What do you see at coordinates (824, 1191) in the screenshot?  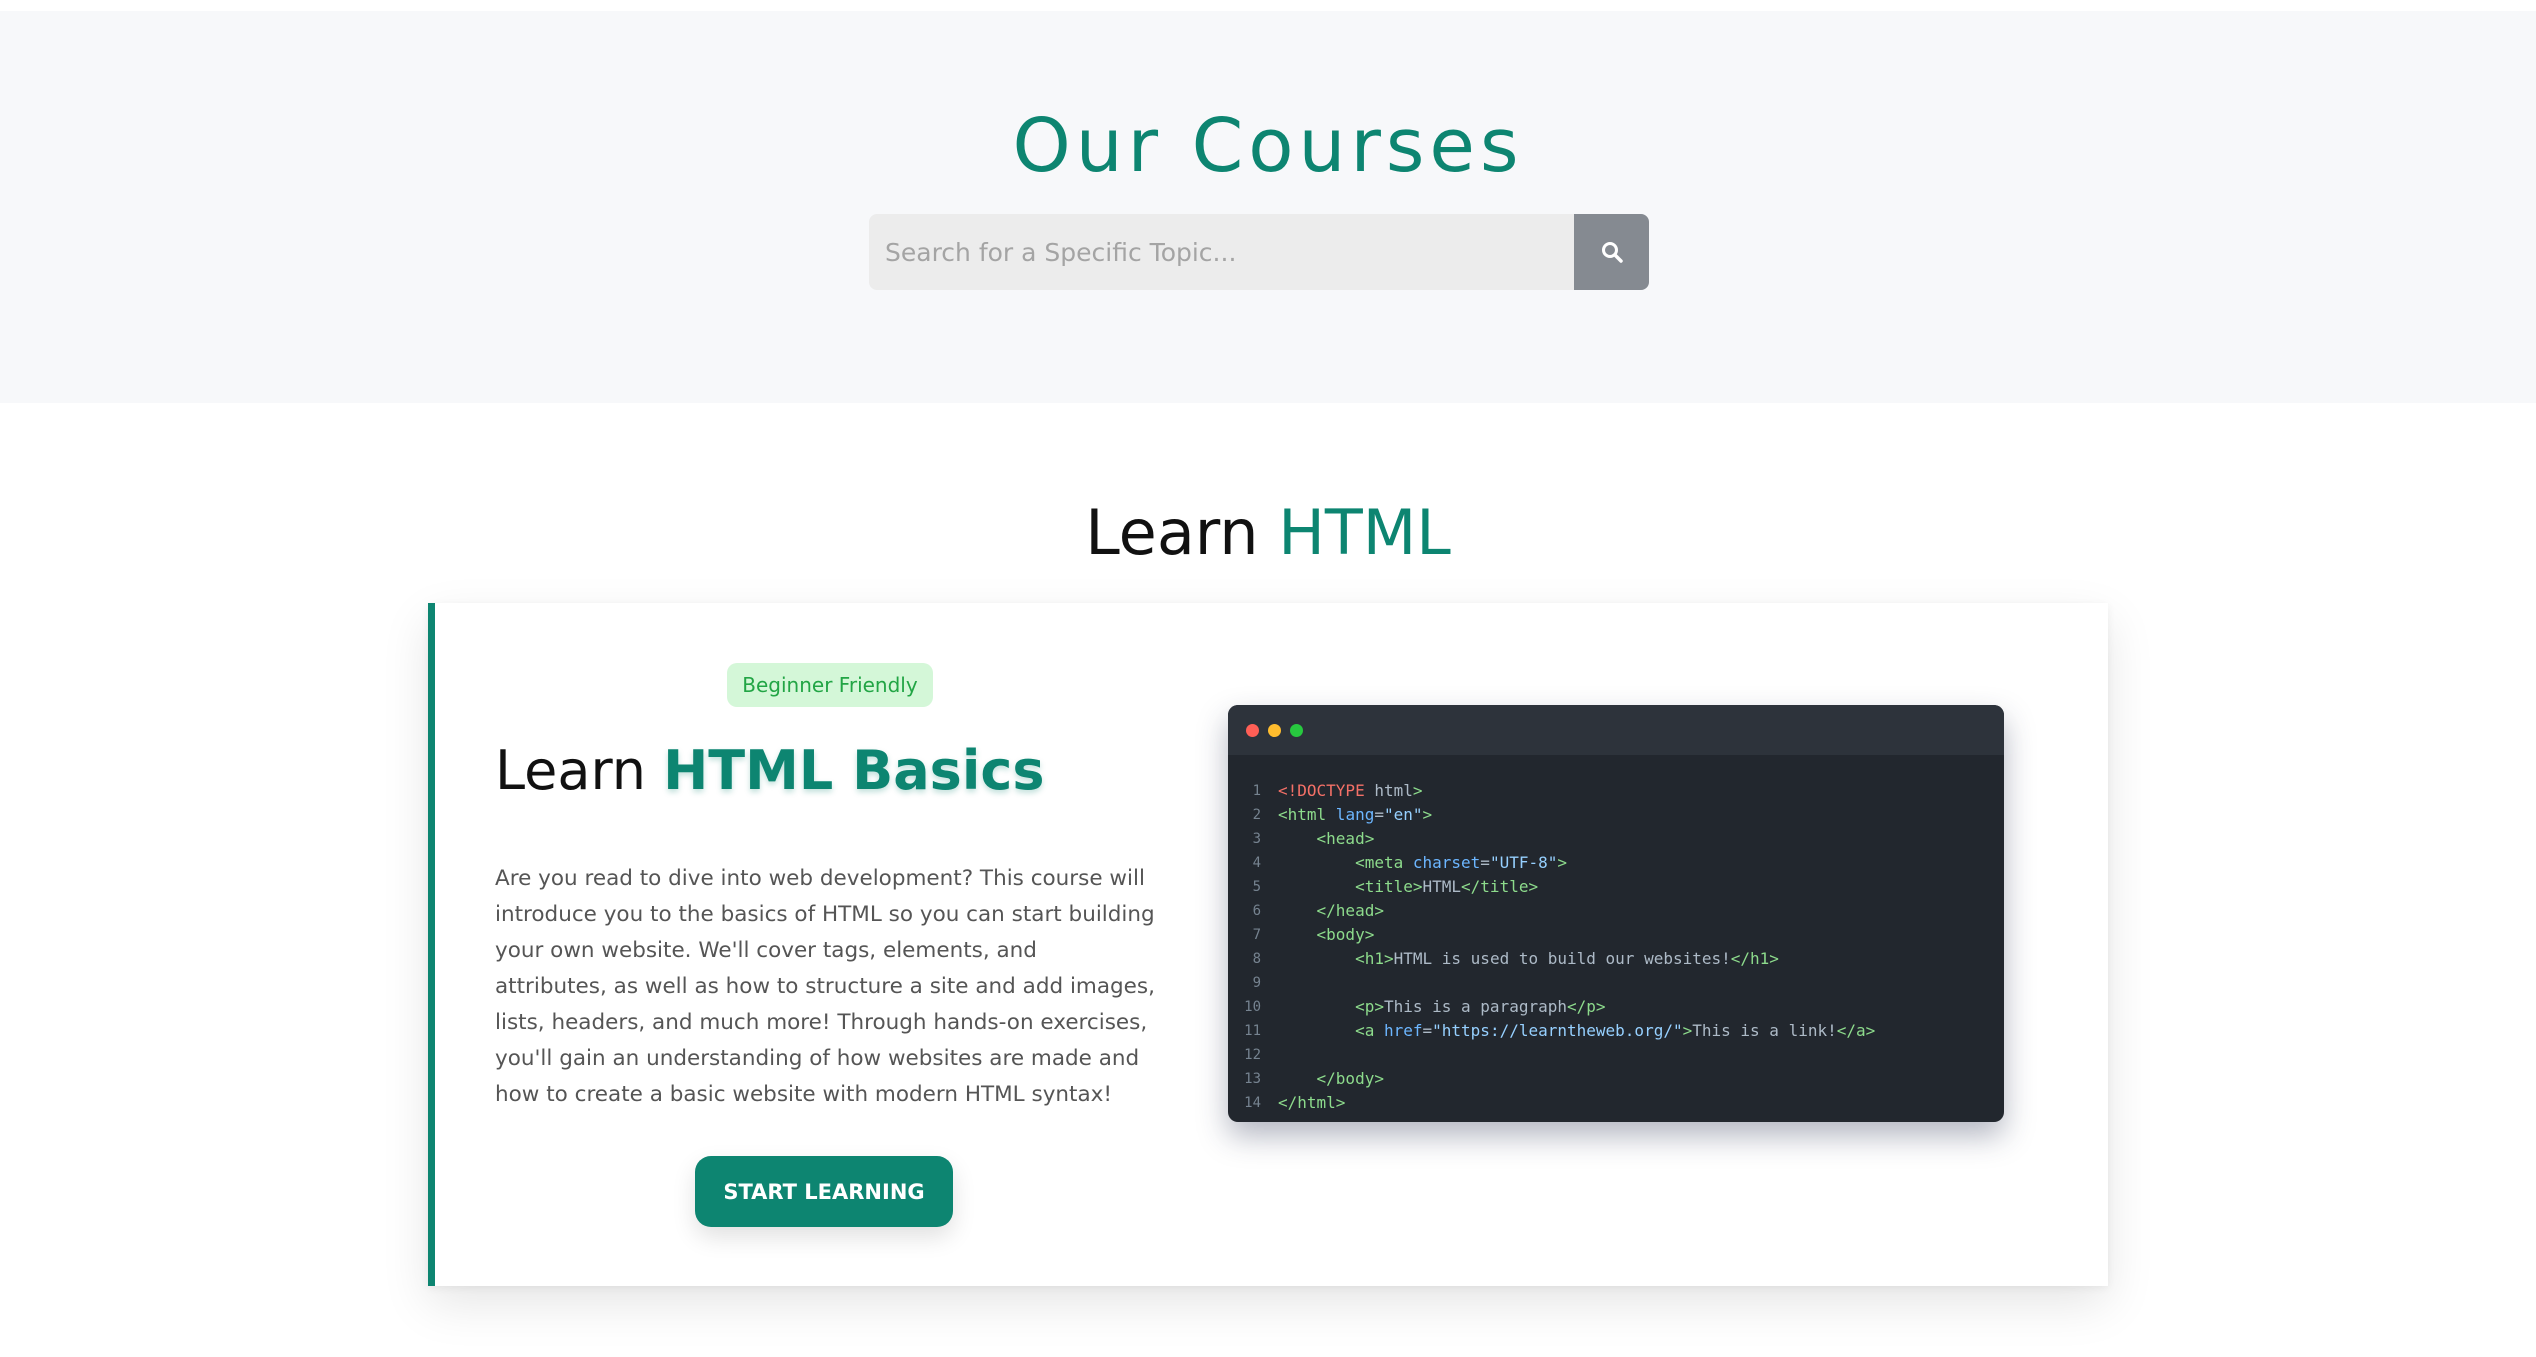 I see `start-learning-button: START LEARNING` at bounding box center [824, 1191].